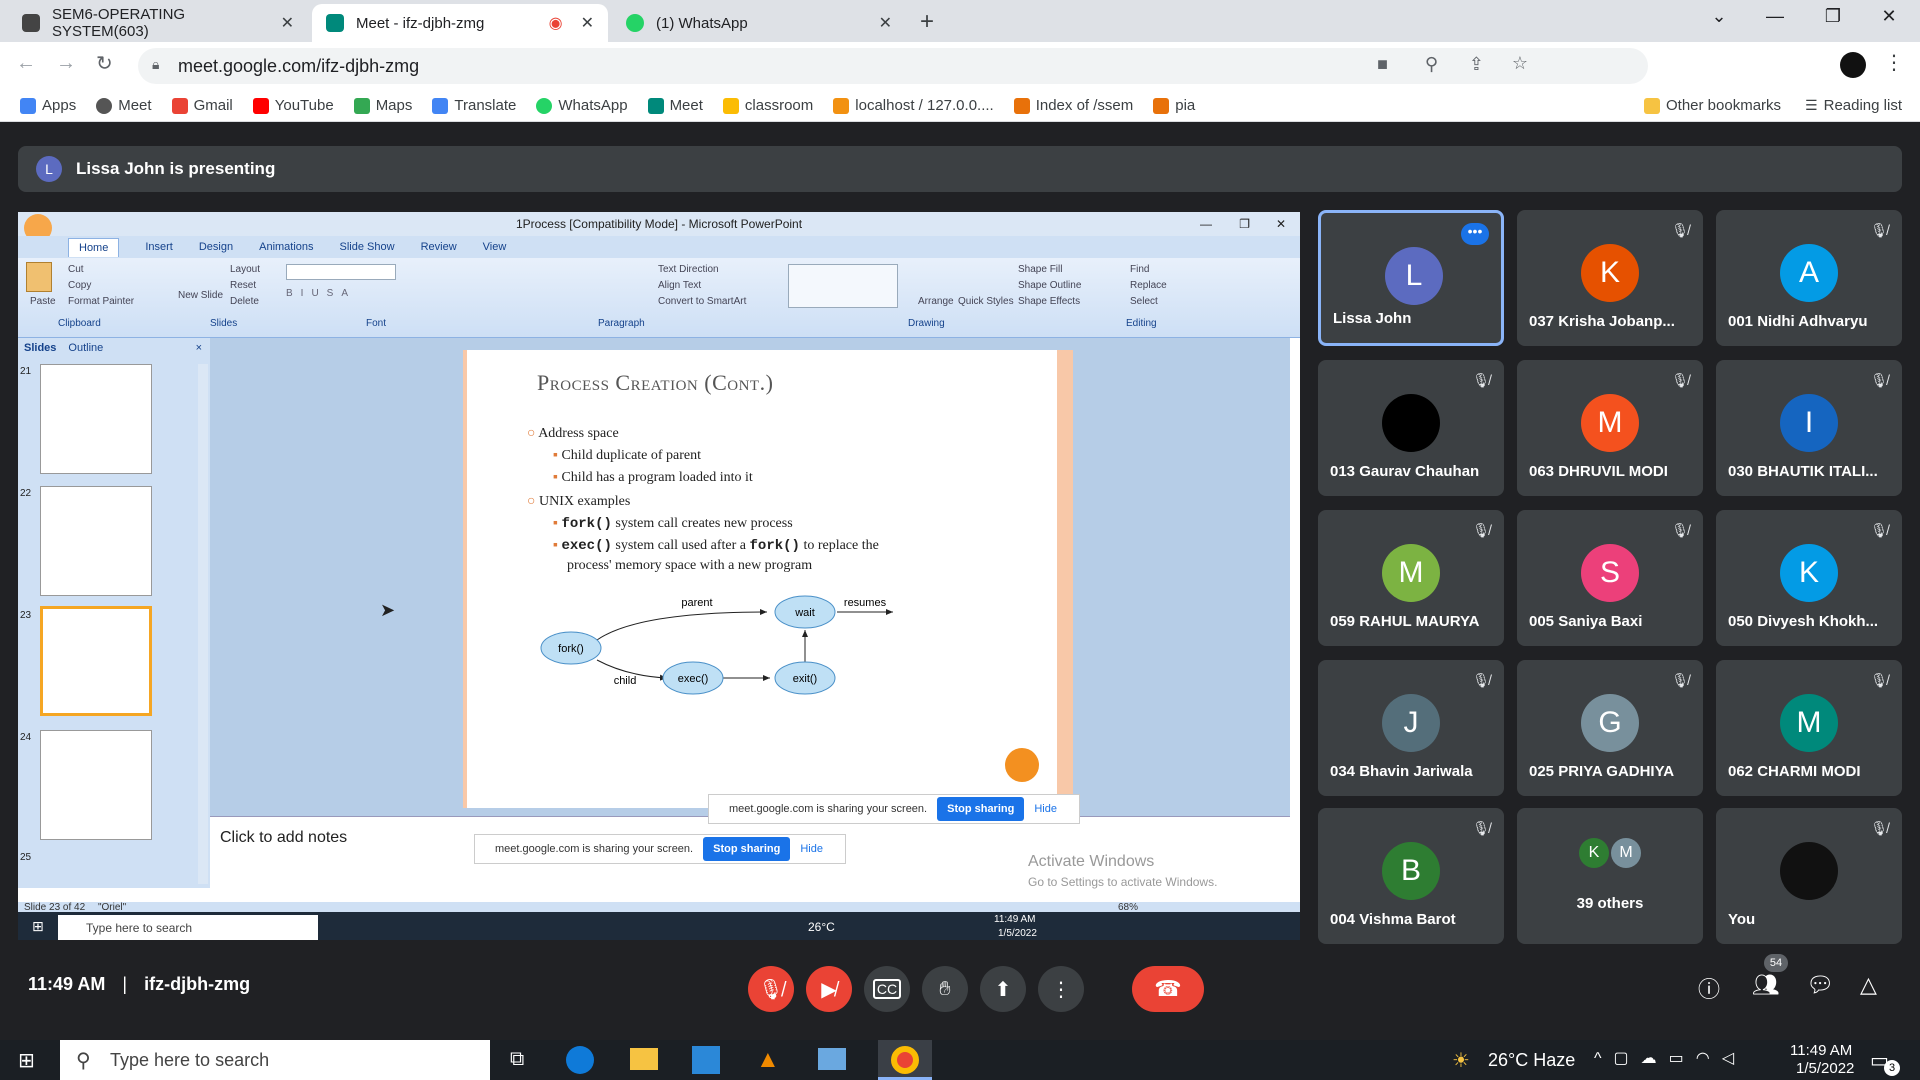 Image resolution: width=1920 pixels, height=1080 pixels. I want to click on smartart-button: Convert to SmartArt, so click(702, 301).